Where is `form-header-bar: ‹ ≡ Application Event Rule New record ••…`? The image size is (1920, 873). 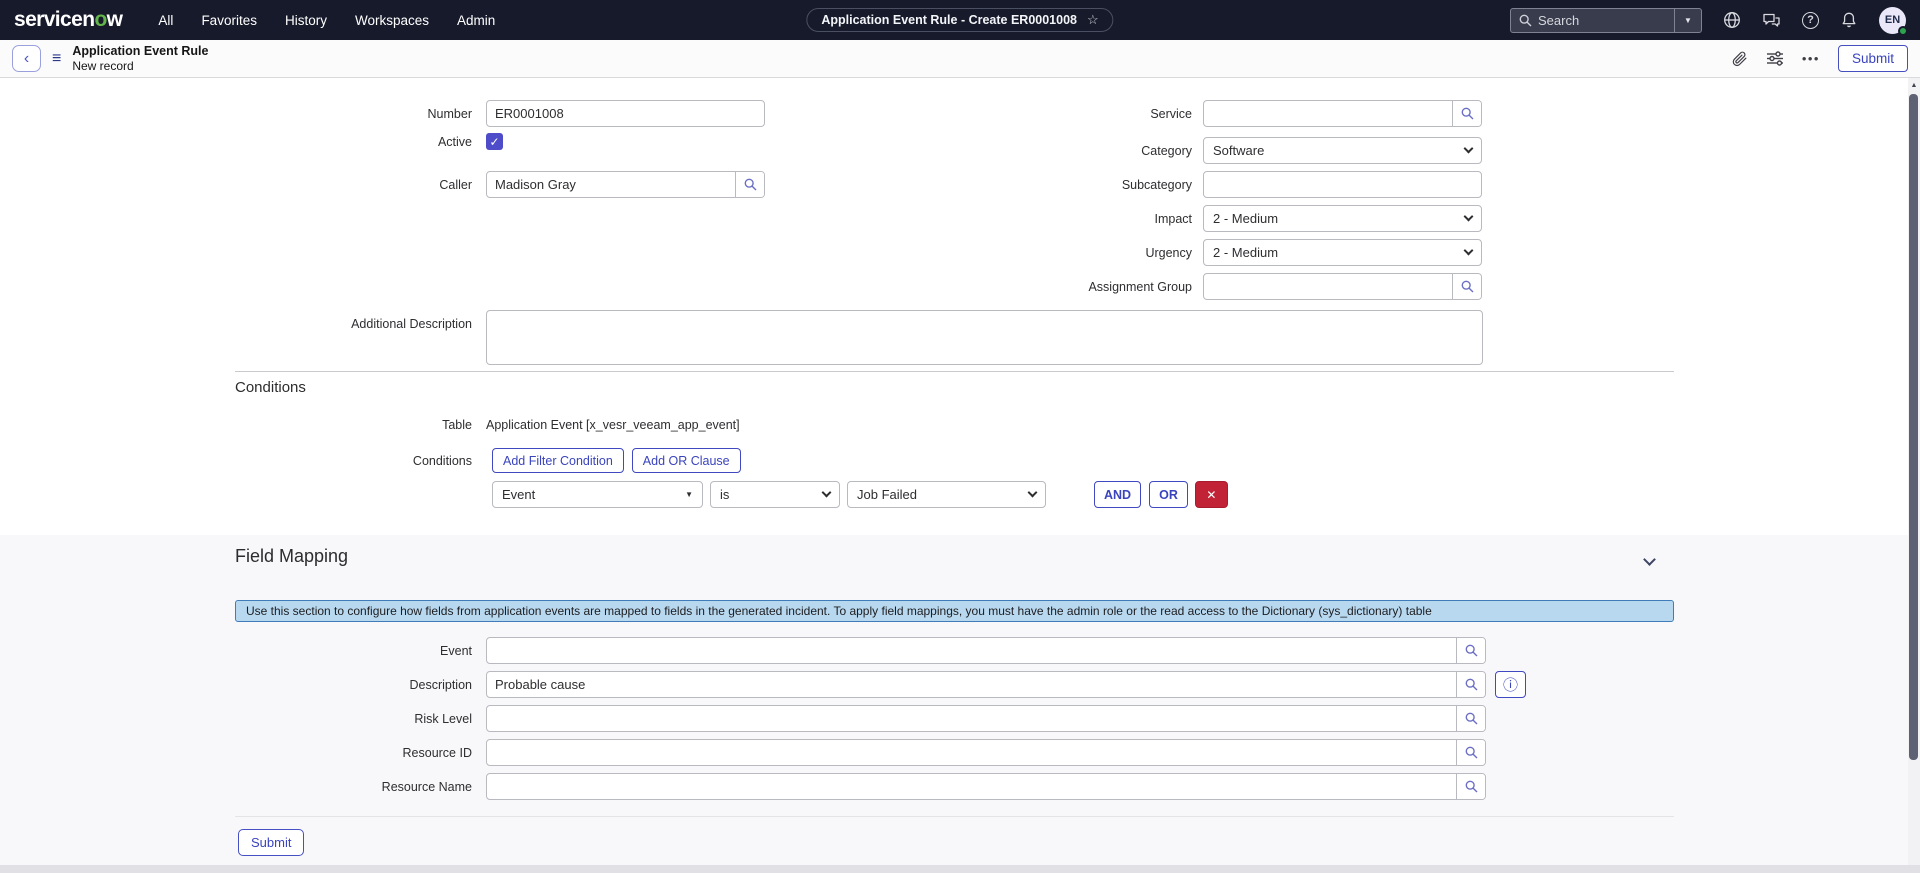 form-header-bar: ‹ ≡ Application Event Rule New record ••… is located at coordinates (960, 59).